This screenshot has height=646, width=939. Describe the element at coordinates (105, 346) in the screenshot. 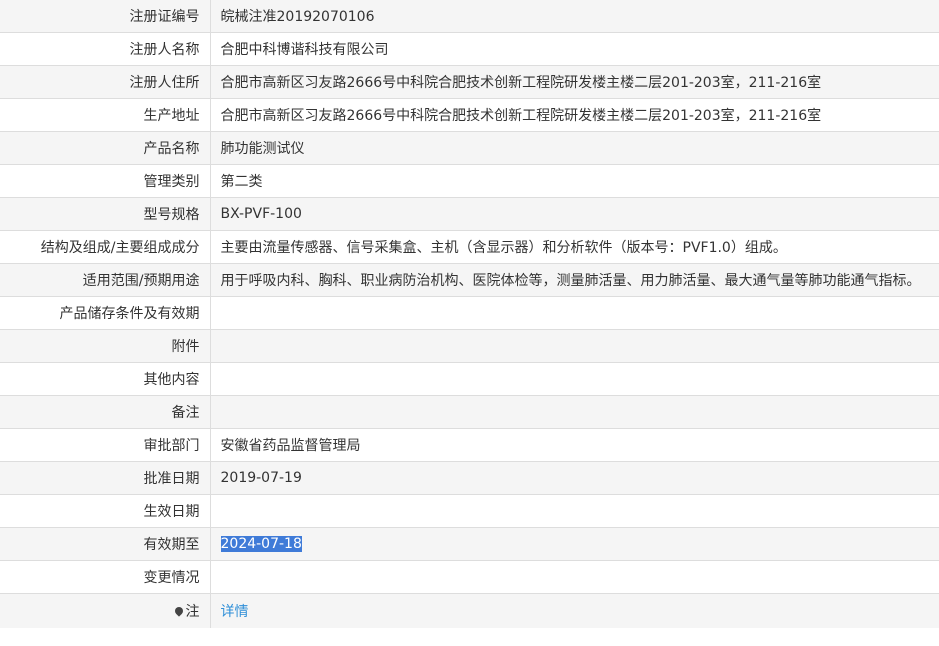

I see `field-label: 附件` at that location.